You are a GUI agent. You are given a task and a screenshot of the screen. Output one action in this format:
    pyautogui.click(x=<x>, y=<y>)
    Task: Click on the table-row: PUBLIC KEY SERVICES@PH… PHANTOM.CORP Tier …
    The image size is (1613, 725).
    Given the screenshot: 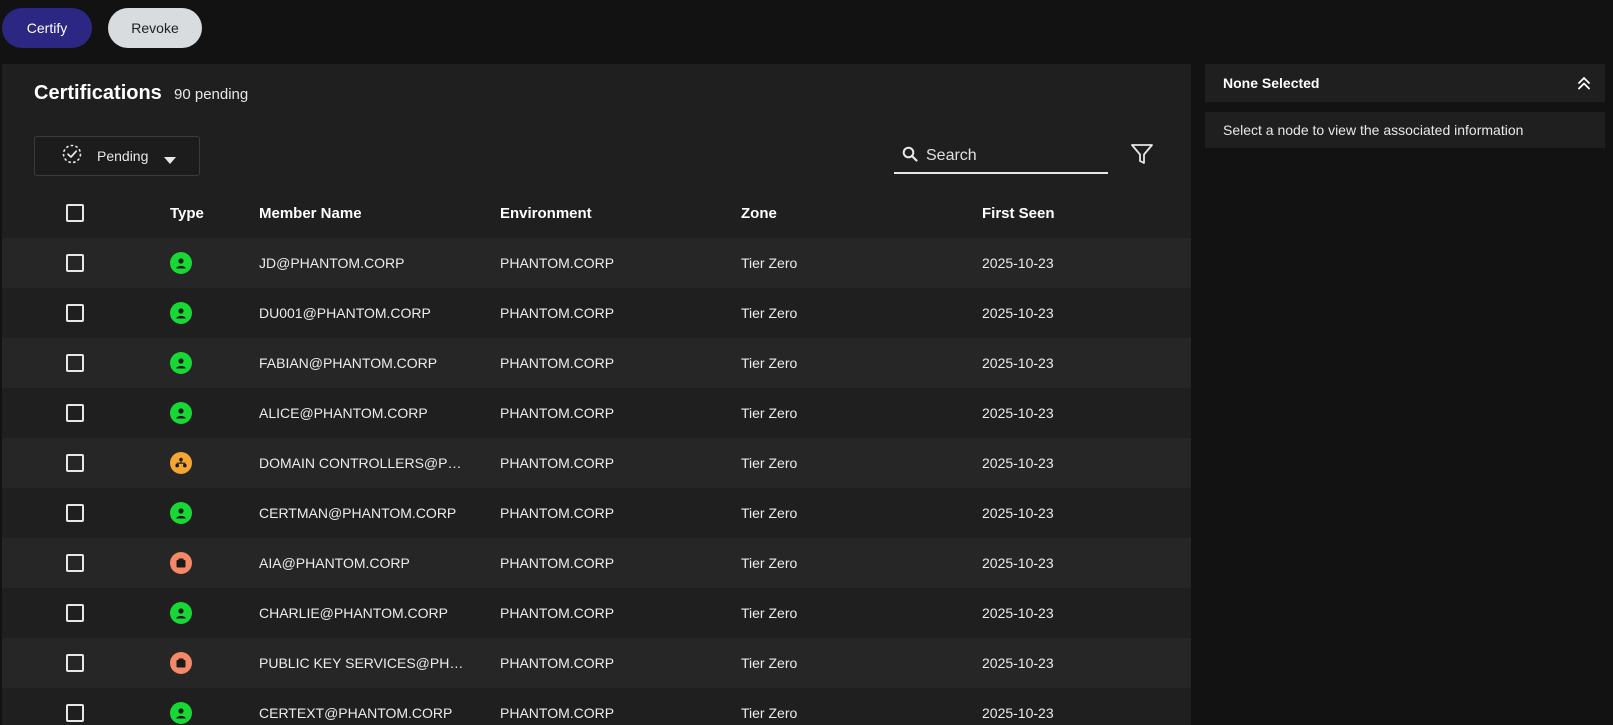 What is the action you would take?
    pyautogui.click(x=596, y=663)
    